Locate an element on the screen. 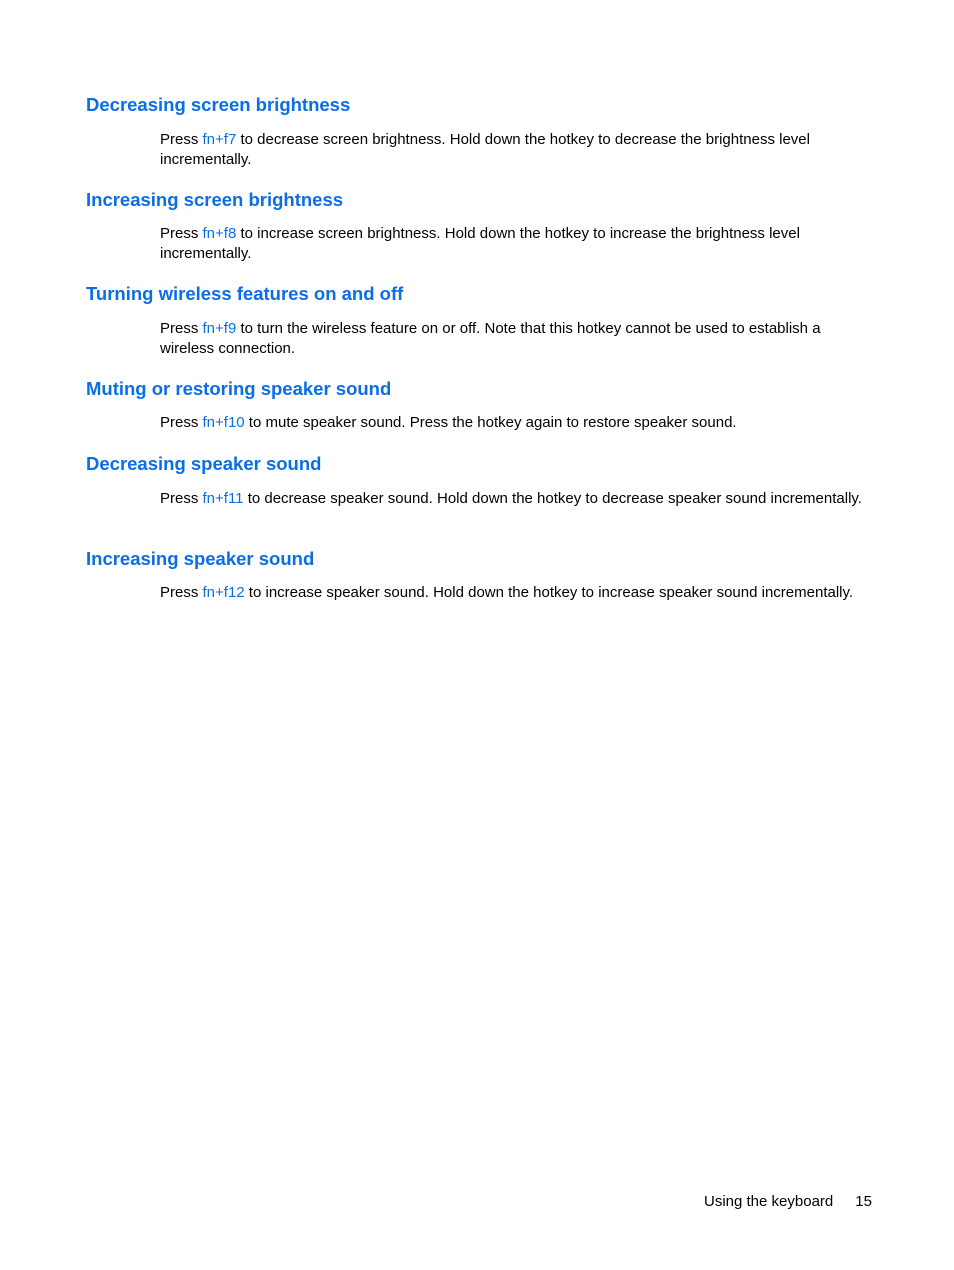 This screenshot has height=1270, width=954. section-heading: Increasing speaker sound is located at coordinates (200, 558).